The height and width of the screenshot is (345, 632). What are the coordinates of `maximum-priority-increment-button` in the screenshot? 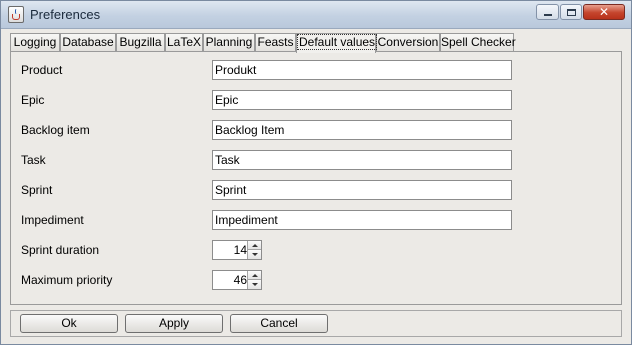 It's located at (254, 275).